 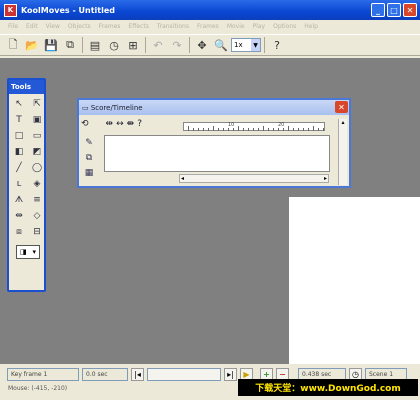 I want to click on timeline-vertical-scrollbar: ▴, so click(x=342, y=152).